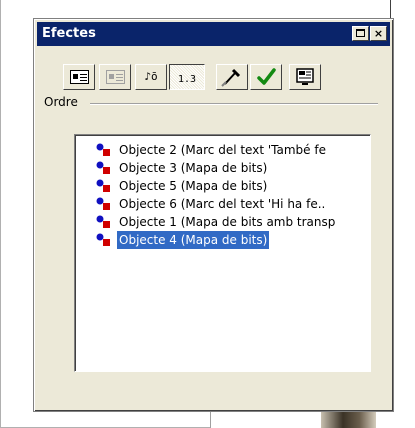 The width and height of the screenshot is (415, 428). I want to click on checkmark-icon, so click(266, 76).